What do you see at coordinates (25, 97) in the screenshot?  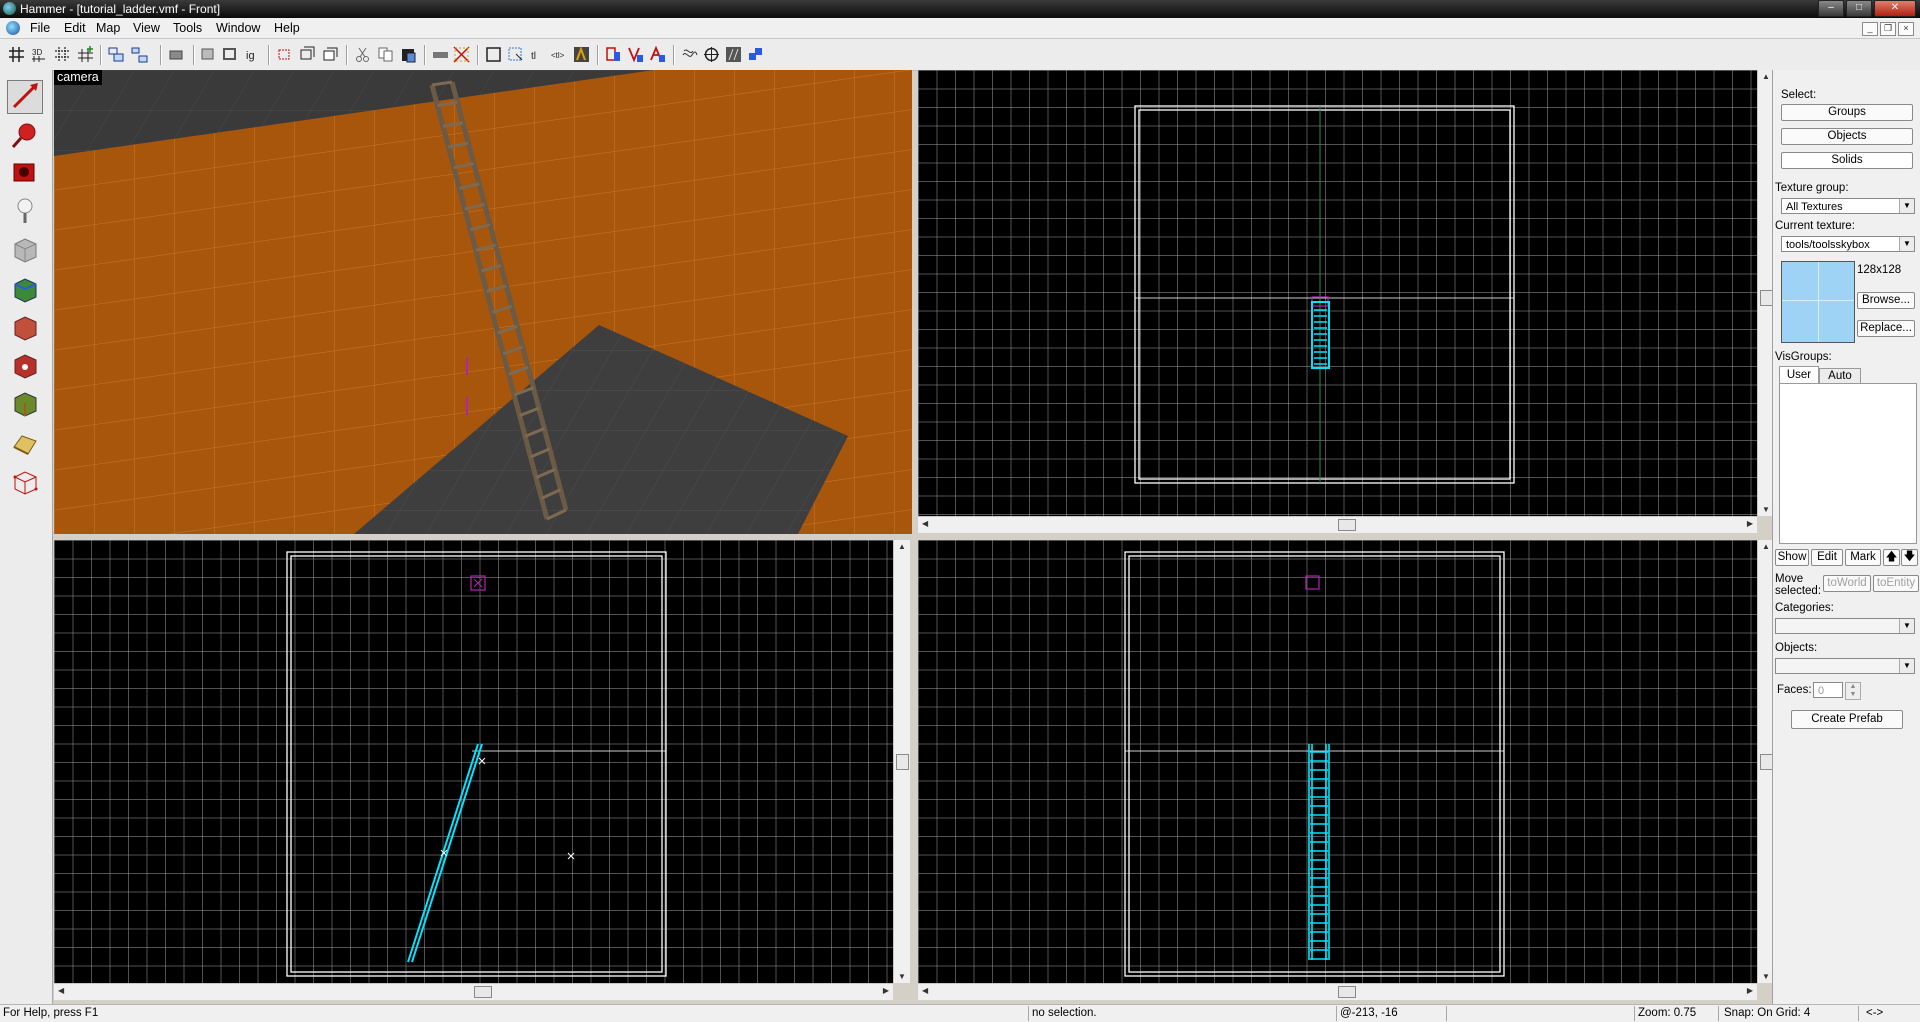 I see `selection-tool-icon` at bounding box center [25, 97].